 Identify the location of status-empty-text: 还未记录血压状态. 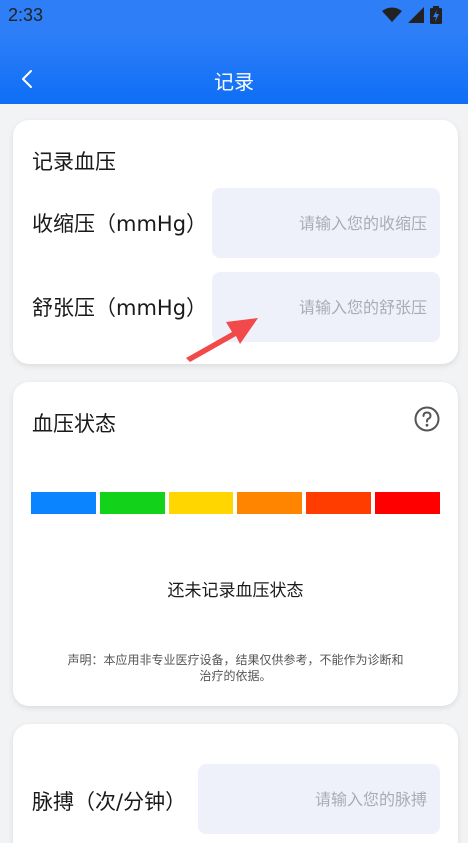
(235, 591).